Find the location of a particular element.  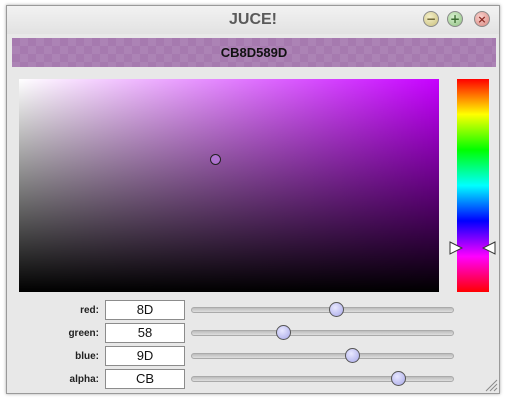

color-hex-label: CB8D589D is located at coordinates (254, 52).